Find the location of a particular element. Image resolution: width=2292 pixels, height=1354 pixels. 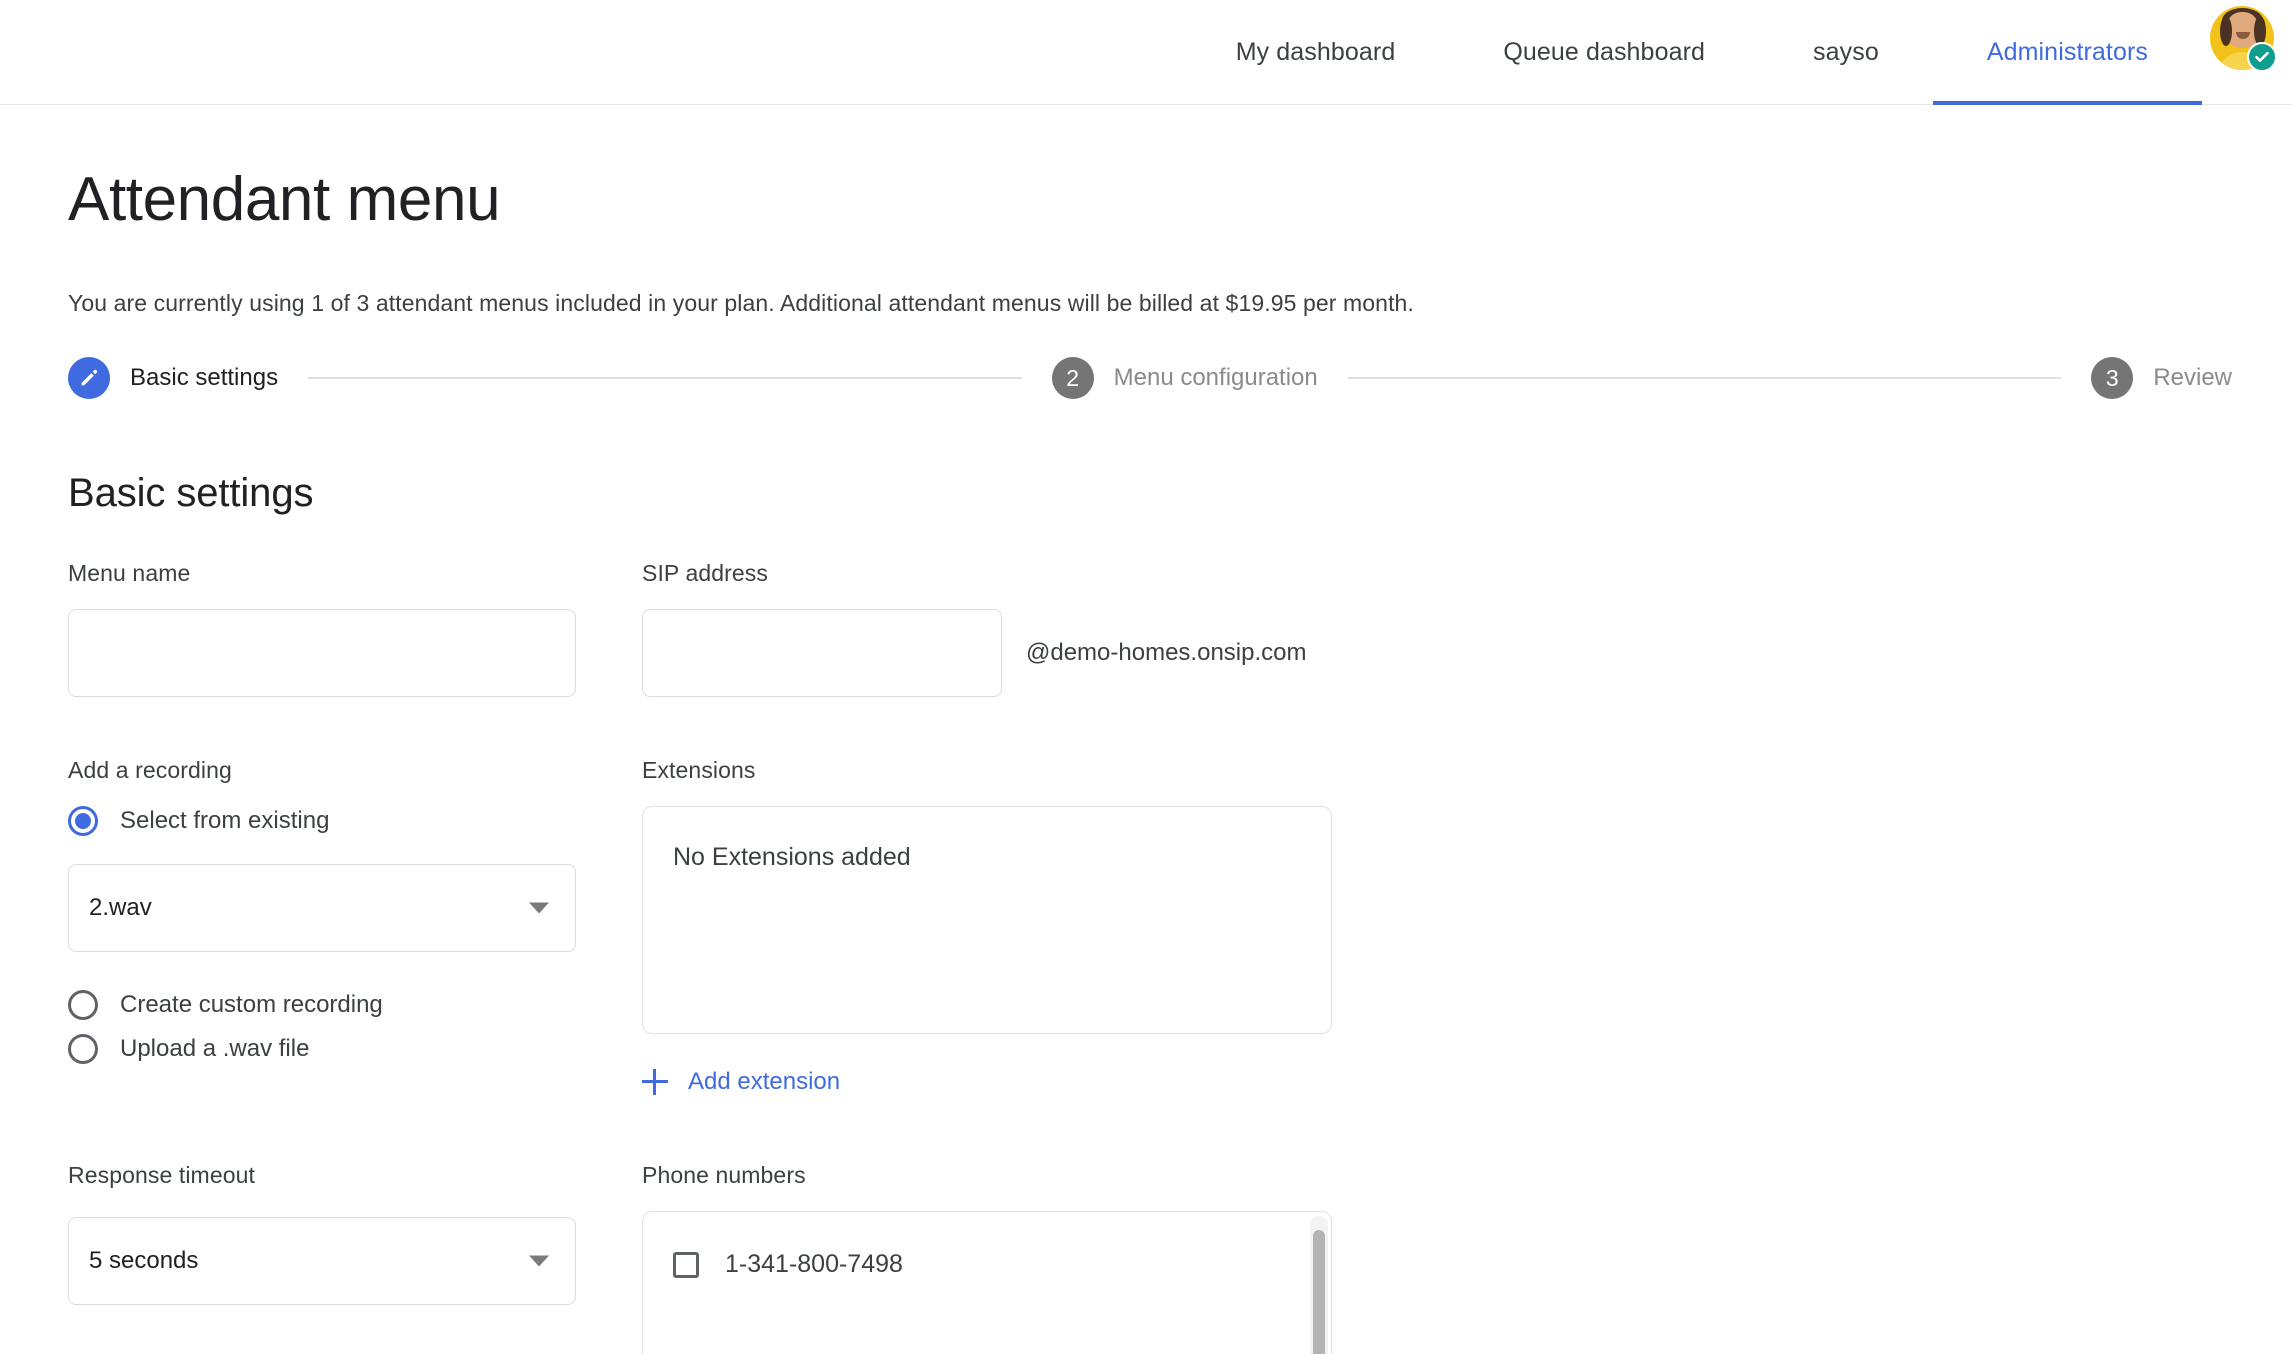

response-timeout-group: Response timeout 5 seconds is located at coordinates (322, 1258).